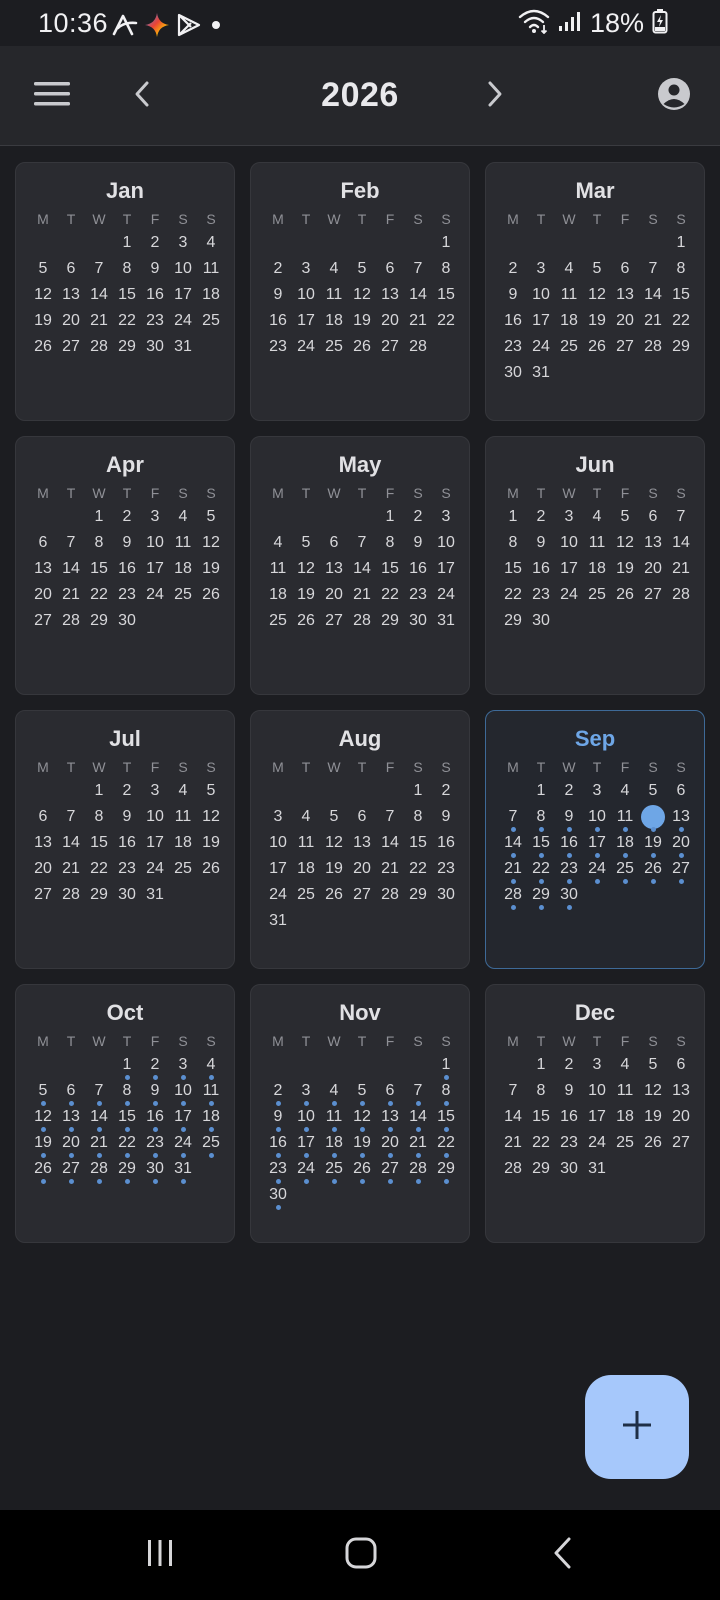 The image size is (720, 1600). Describe the element at coordinates (541, 896) in the screenshot. I see `day-cell: 29` at that location.